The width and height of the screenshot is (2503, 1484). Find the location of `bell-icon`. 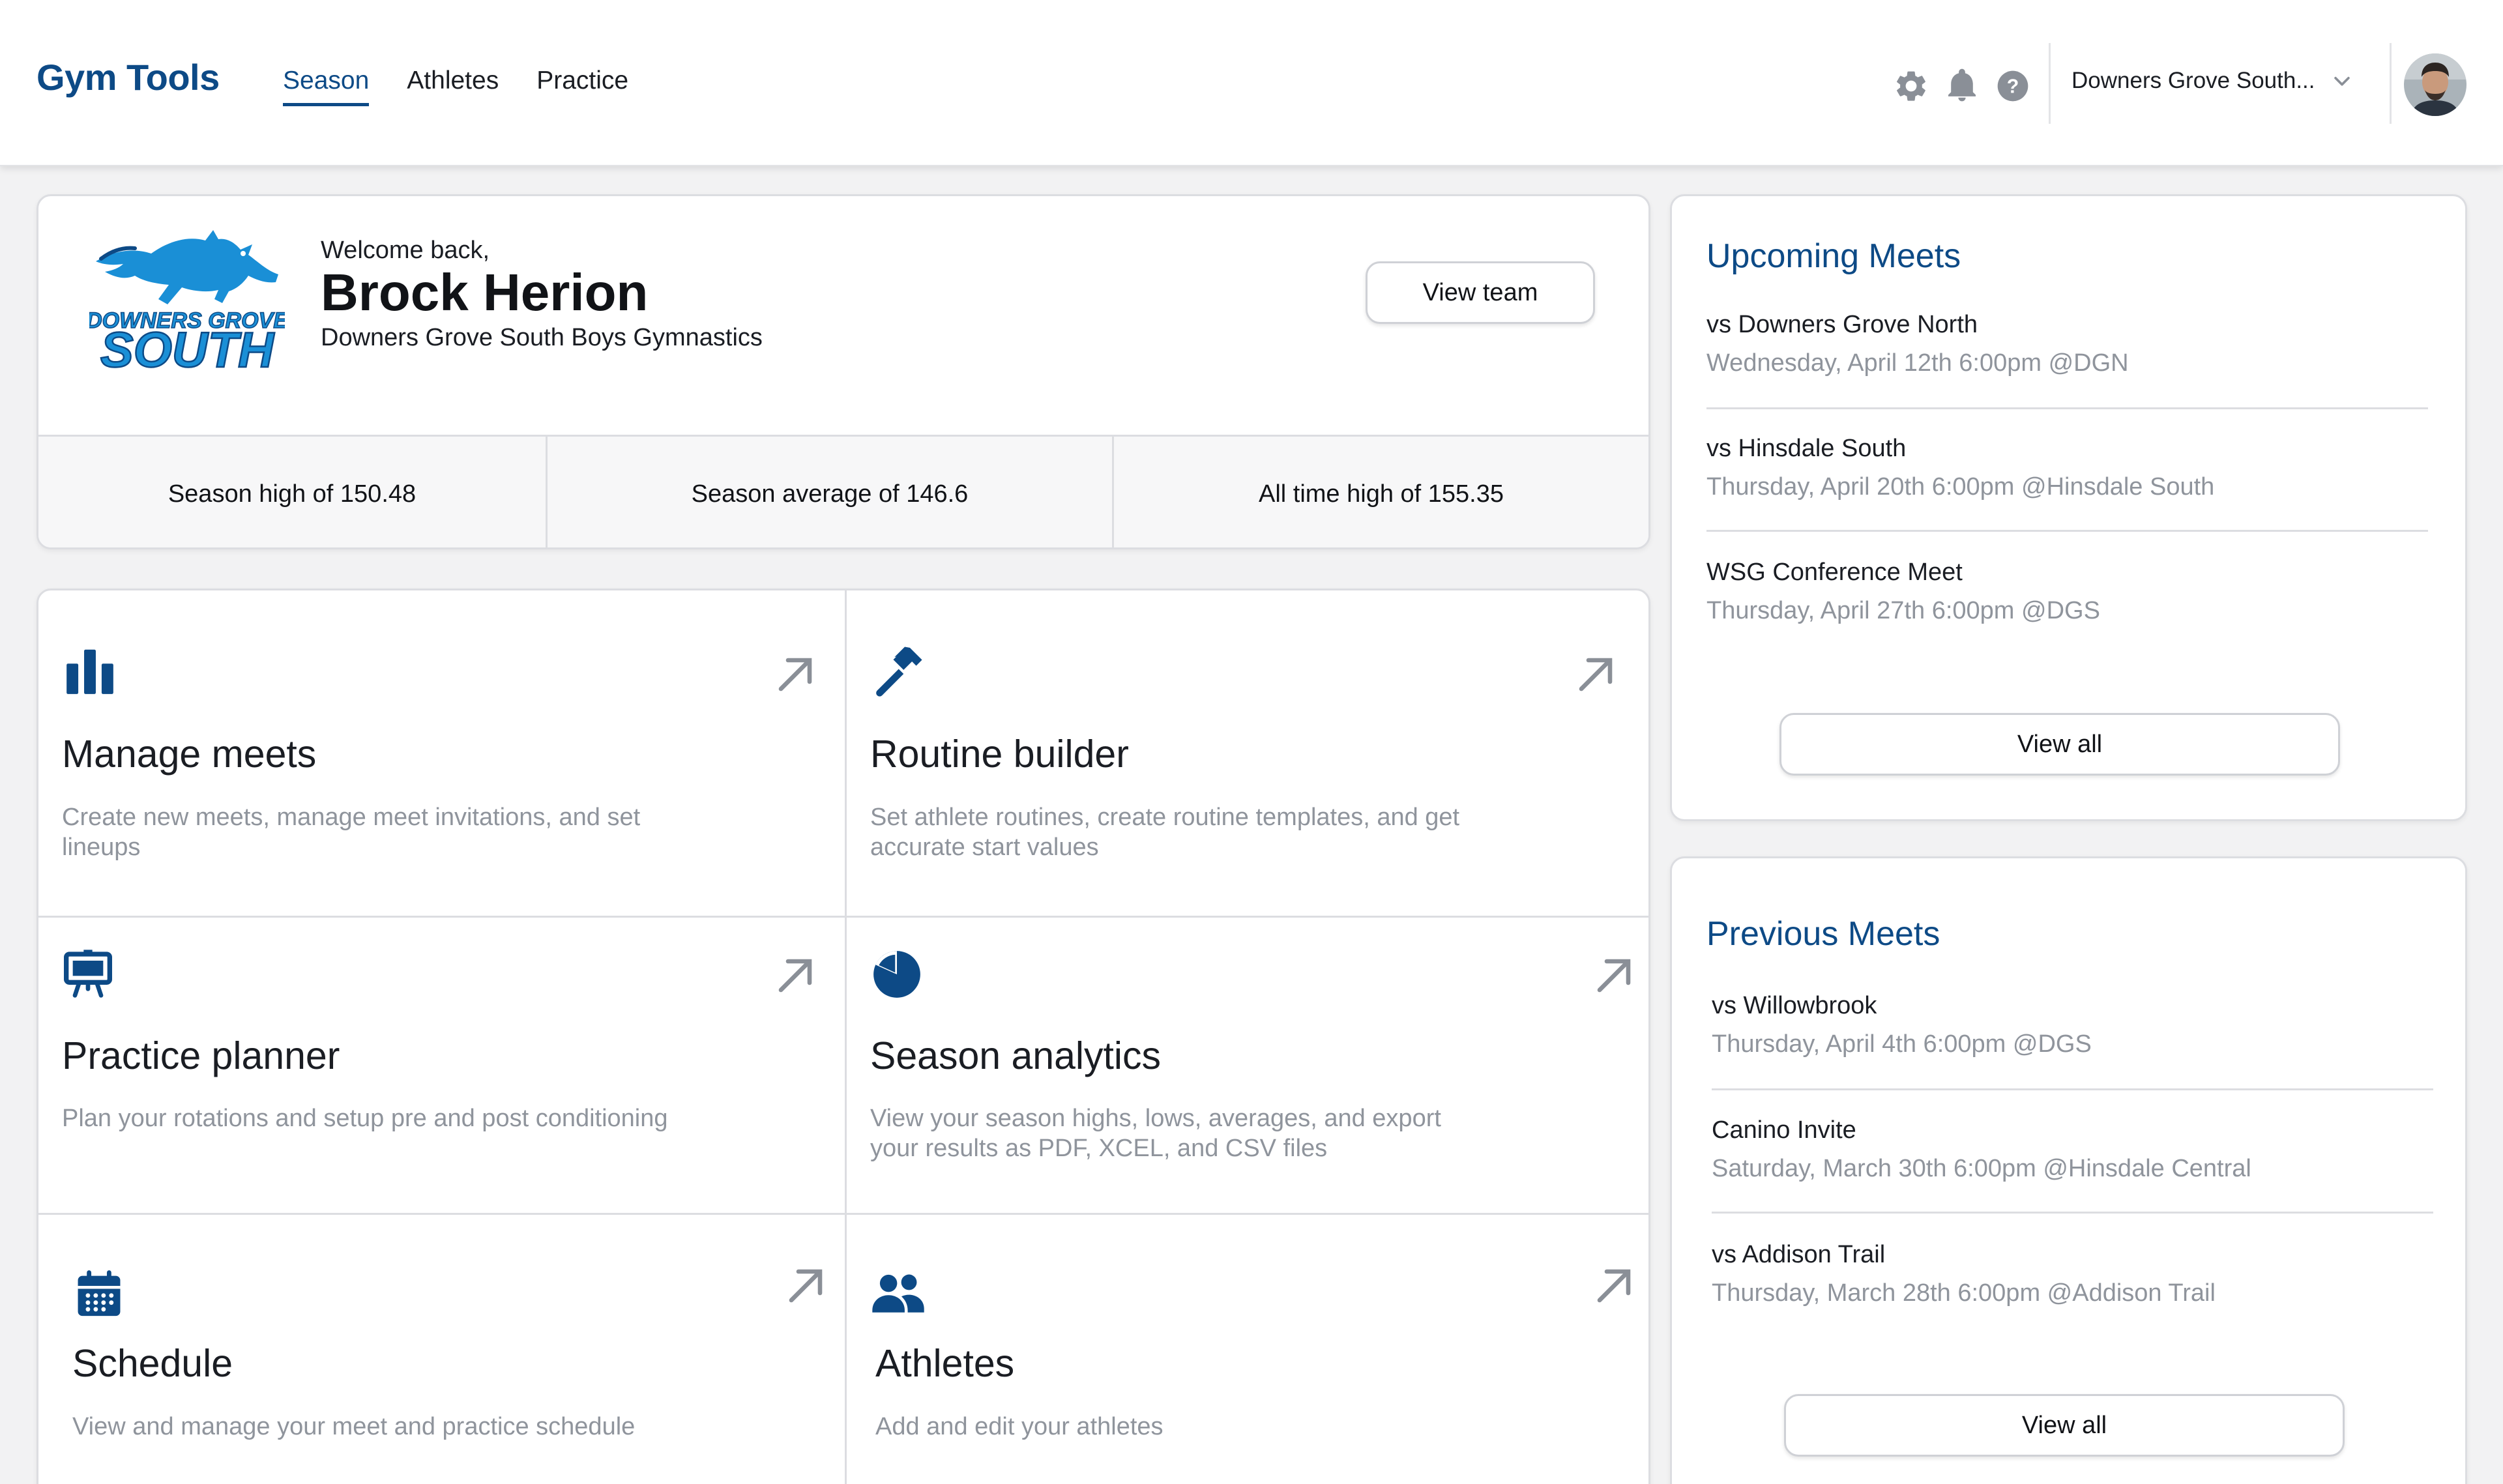

bell-icon is located at coordinates (1962, 86).